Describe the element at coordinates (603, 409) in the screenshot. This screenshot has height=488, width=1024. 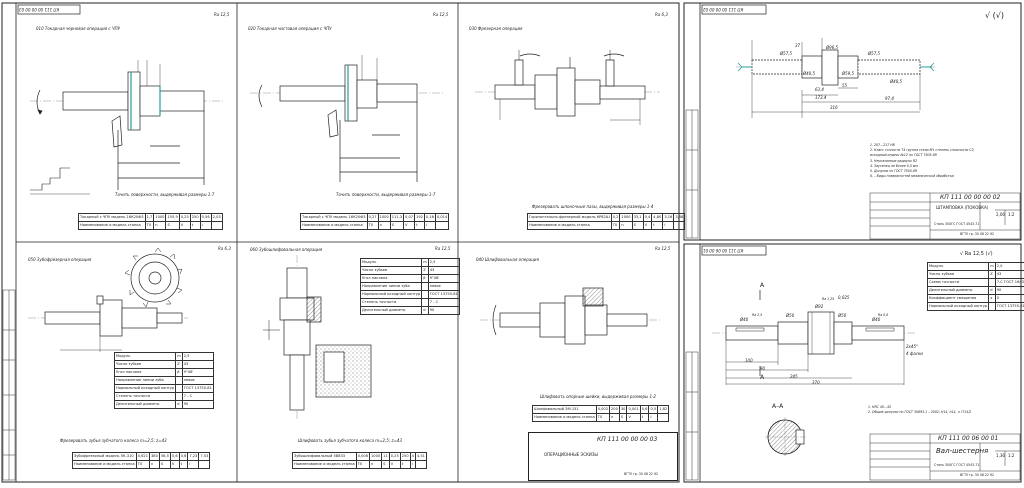
I see `value-cell: 0,002` at that location.